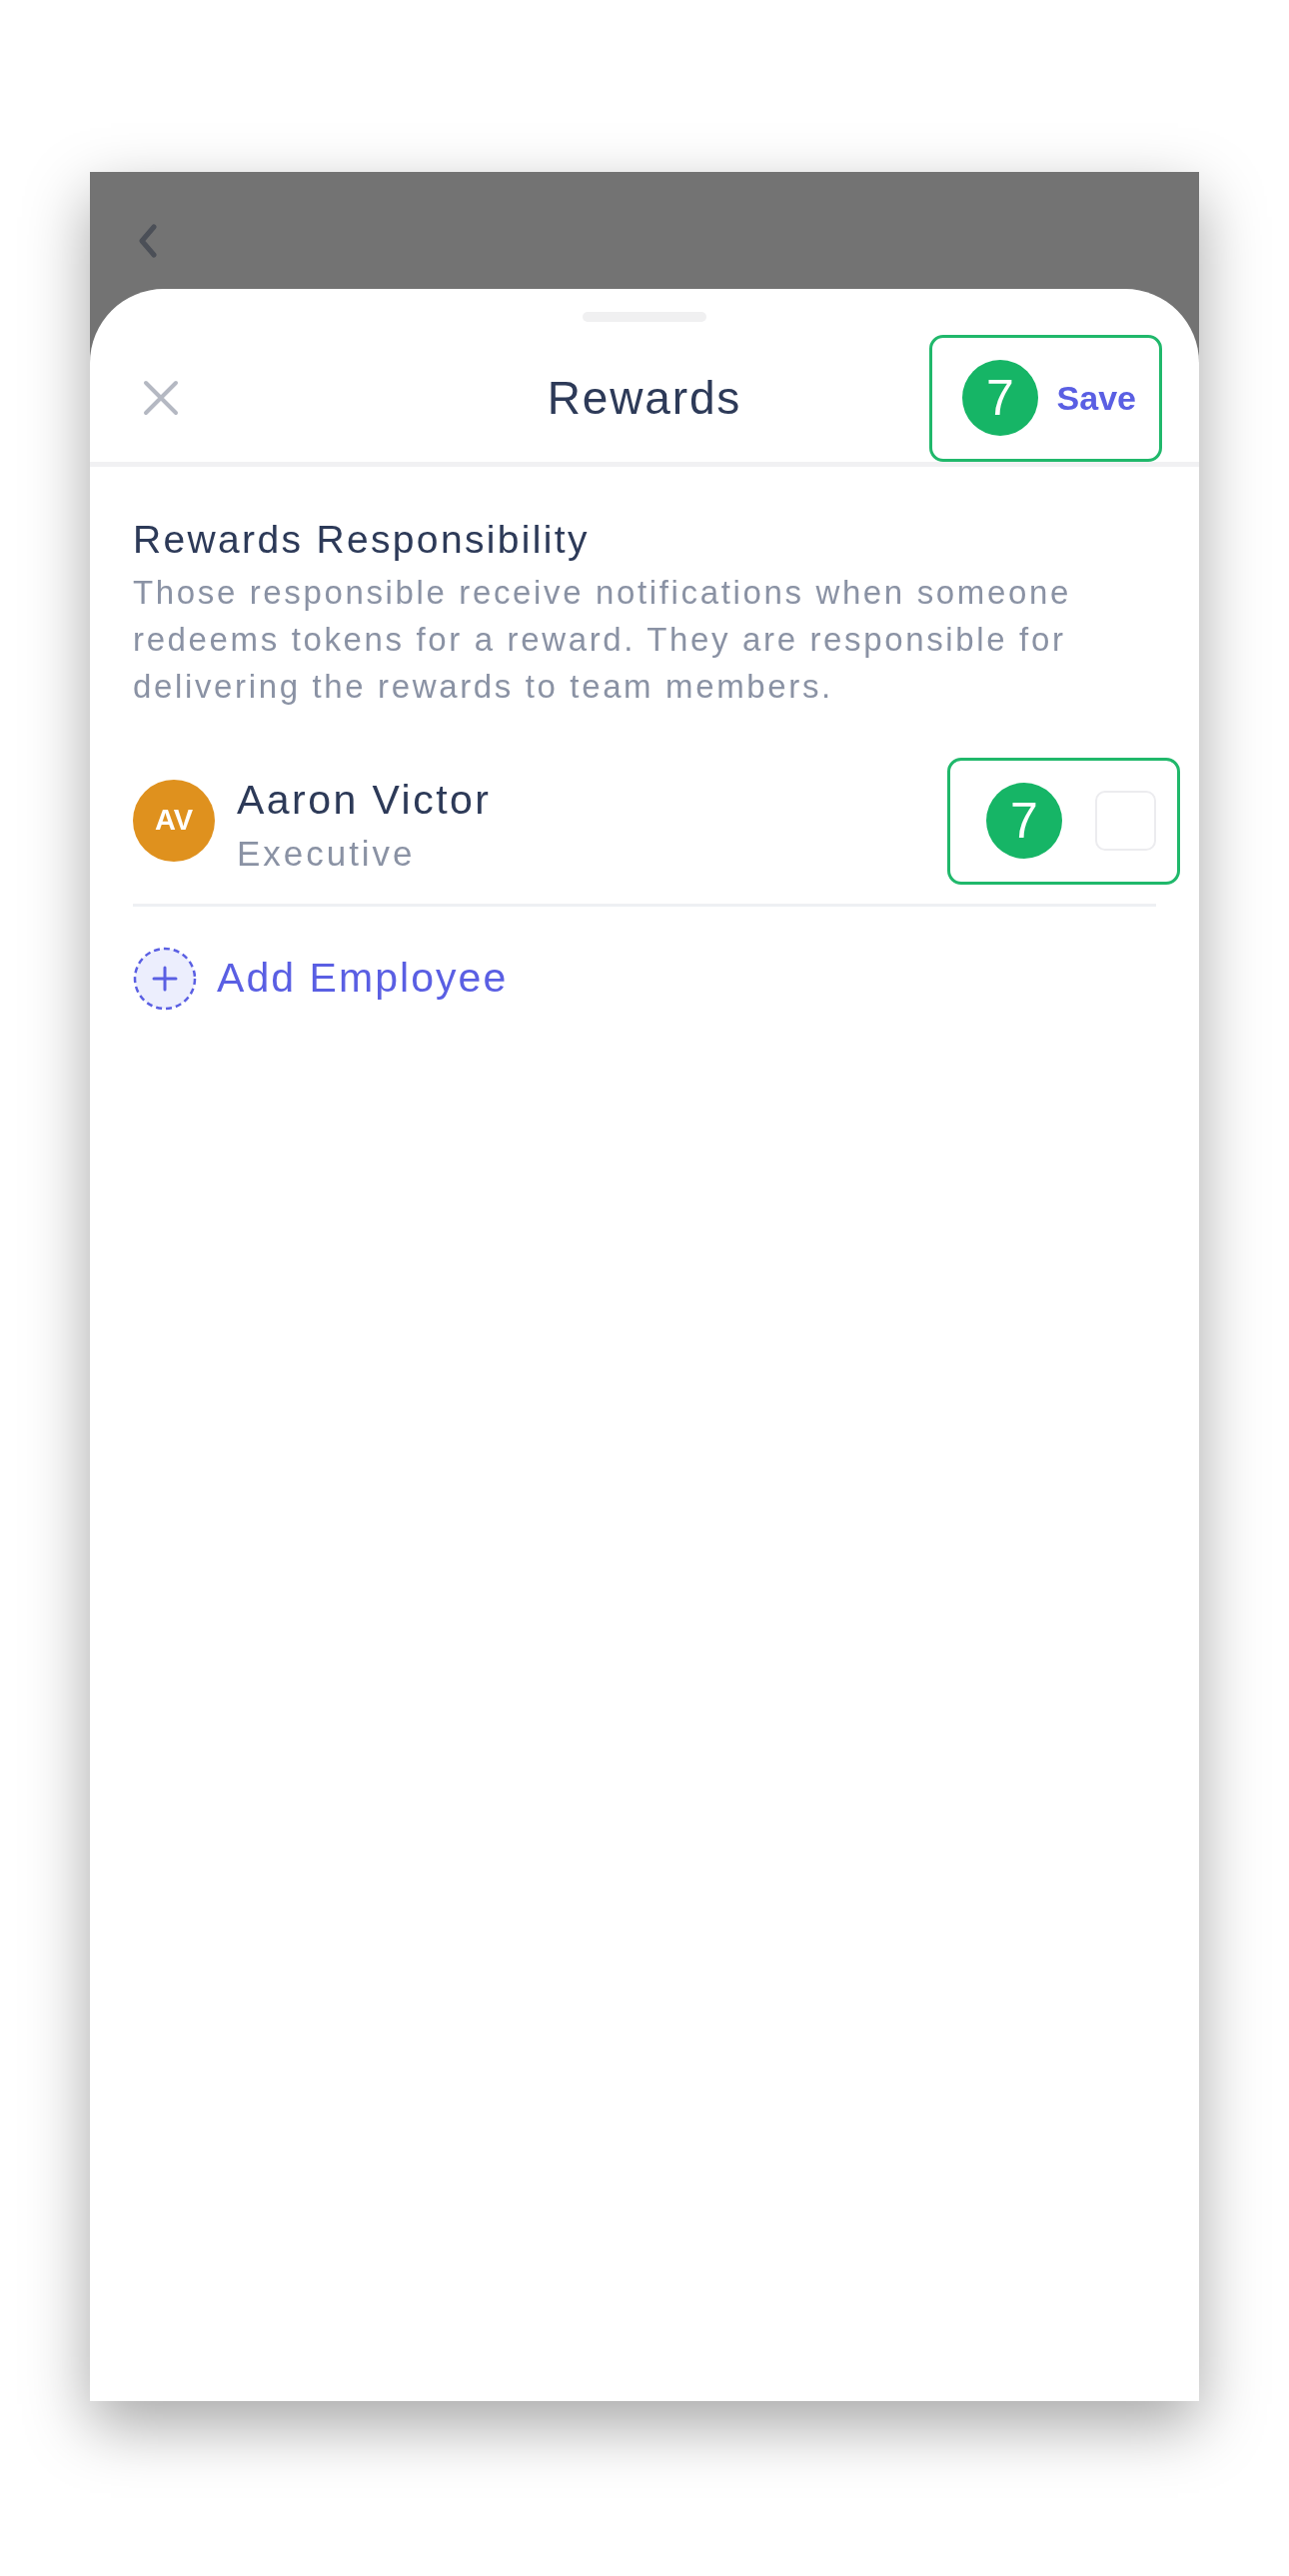 This screenshot has height=2576, width=1289. What do you see at coordinates (321, 979) in the screenshot?
I see `add-employee-button: Add Employee` at bounding box center [321, 979].